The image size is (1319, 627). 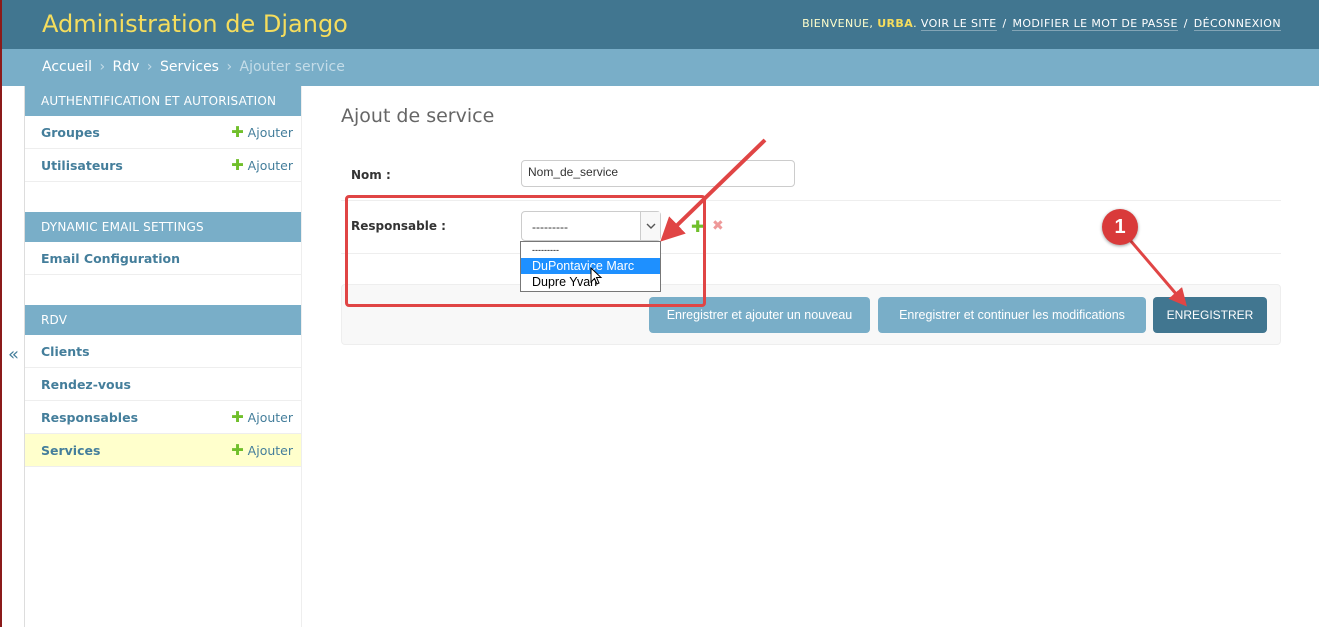 What do you see at coordinates (1120, 227) in the screenshot?
I see `annotation-badge: 1` at bounding box center [1120, 227].